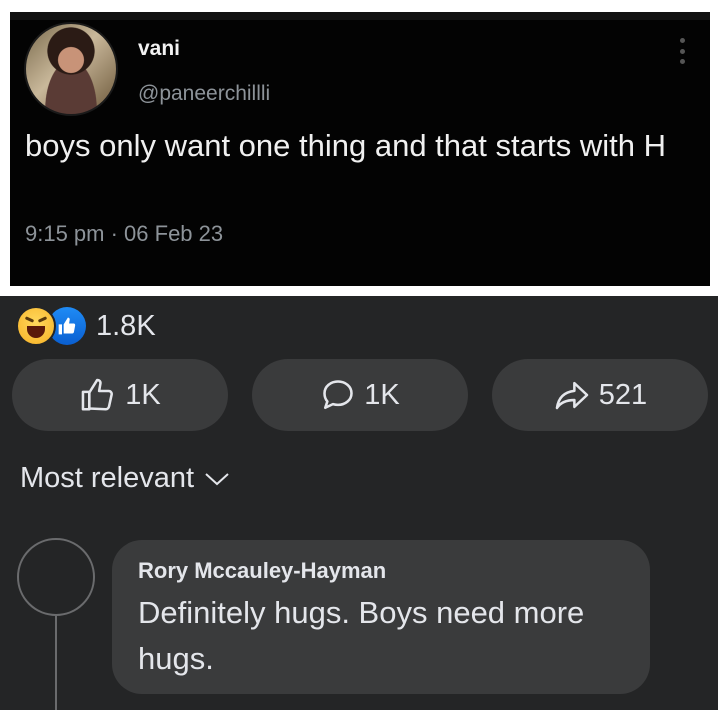  Describe the element at coordinates (86, 326) in the screenshot. I see `reaction-summary: 1.8K` at that location.